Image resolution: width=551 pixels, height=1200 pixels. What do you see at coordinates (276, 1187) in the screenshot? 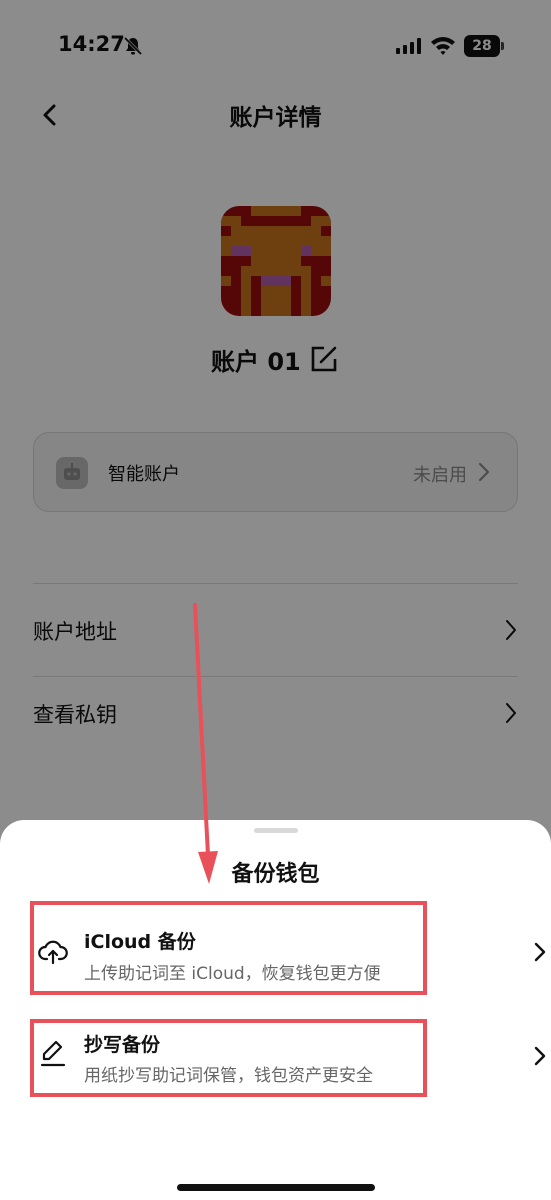
I see `home-indicator` at bounding box center [276, 1187].